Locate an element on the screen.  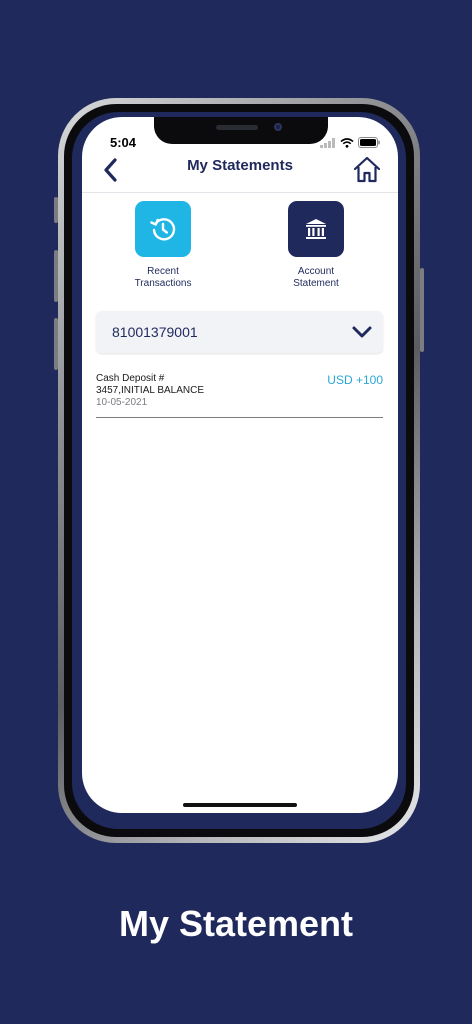
wifi-icon is located at coordinates (347, 142).